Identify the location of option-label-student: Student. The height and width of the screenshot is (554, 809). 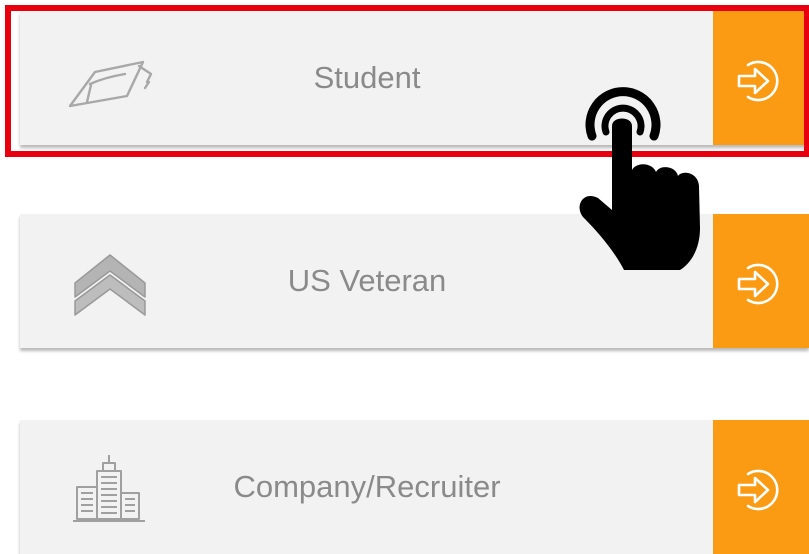
(367, 77).